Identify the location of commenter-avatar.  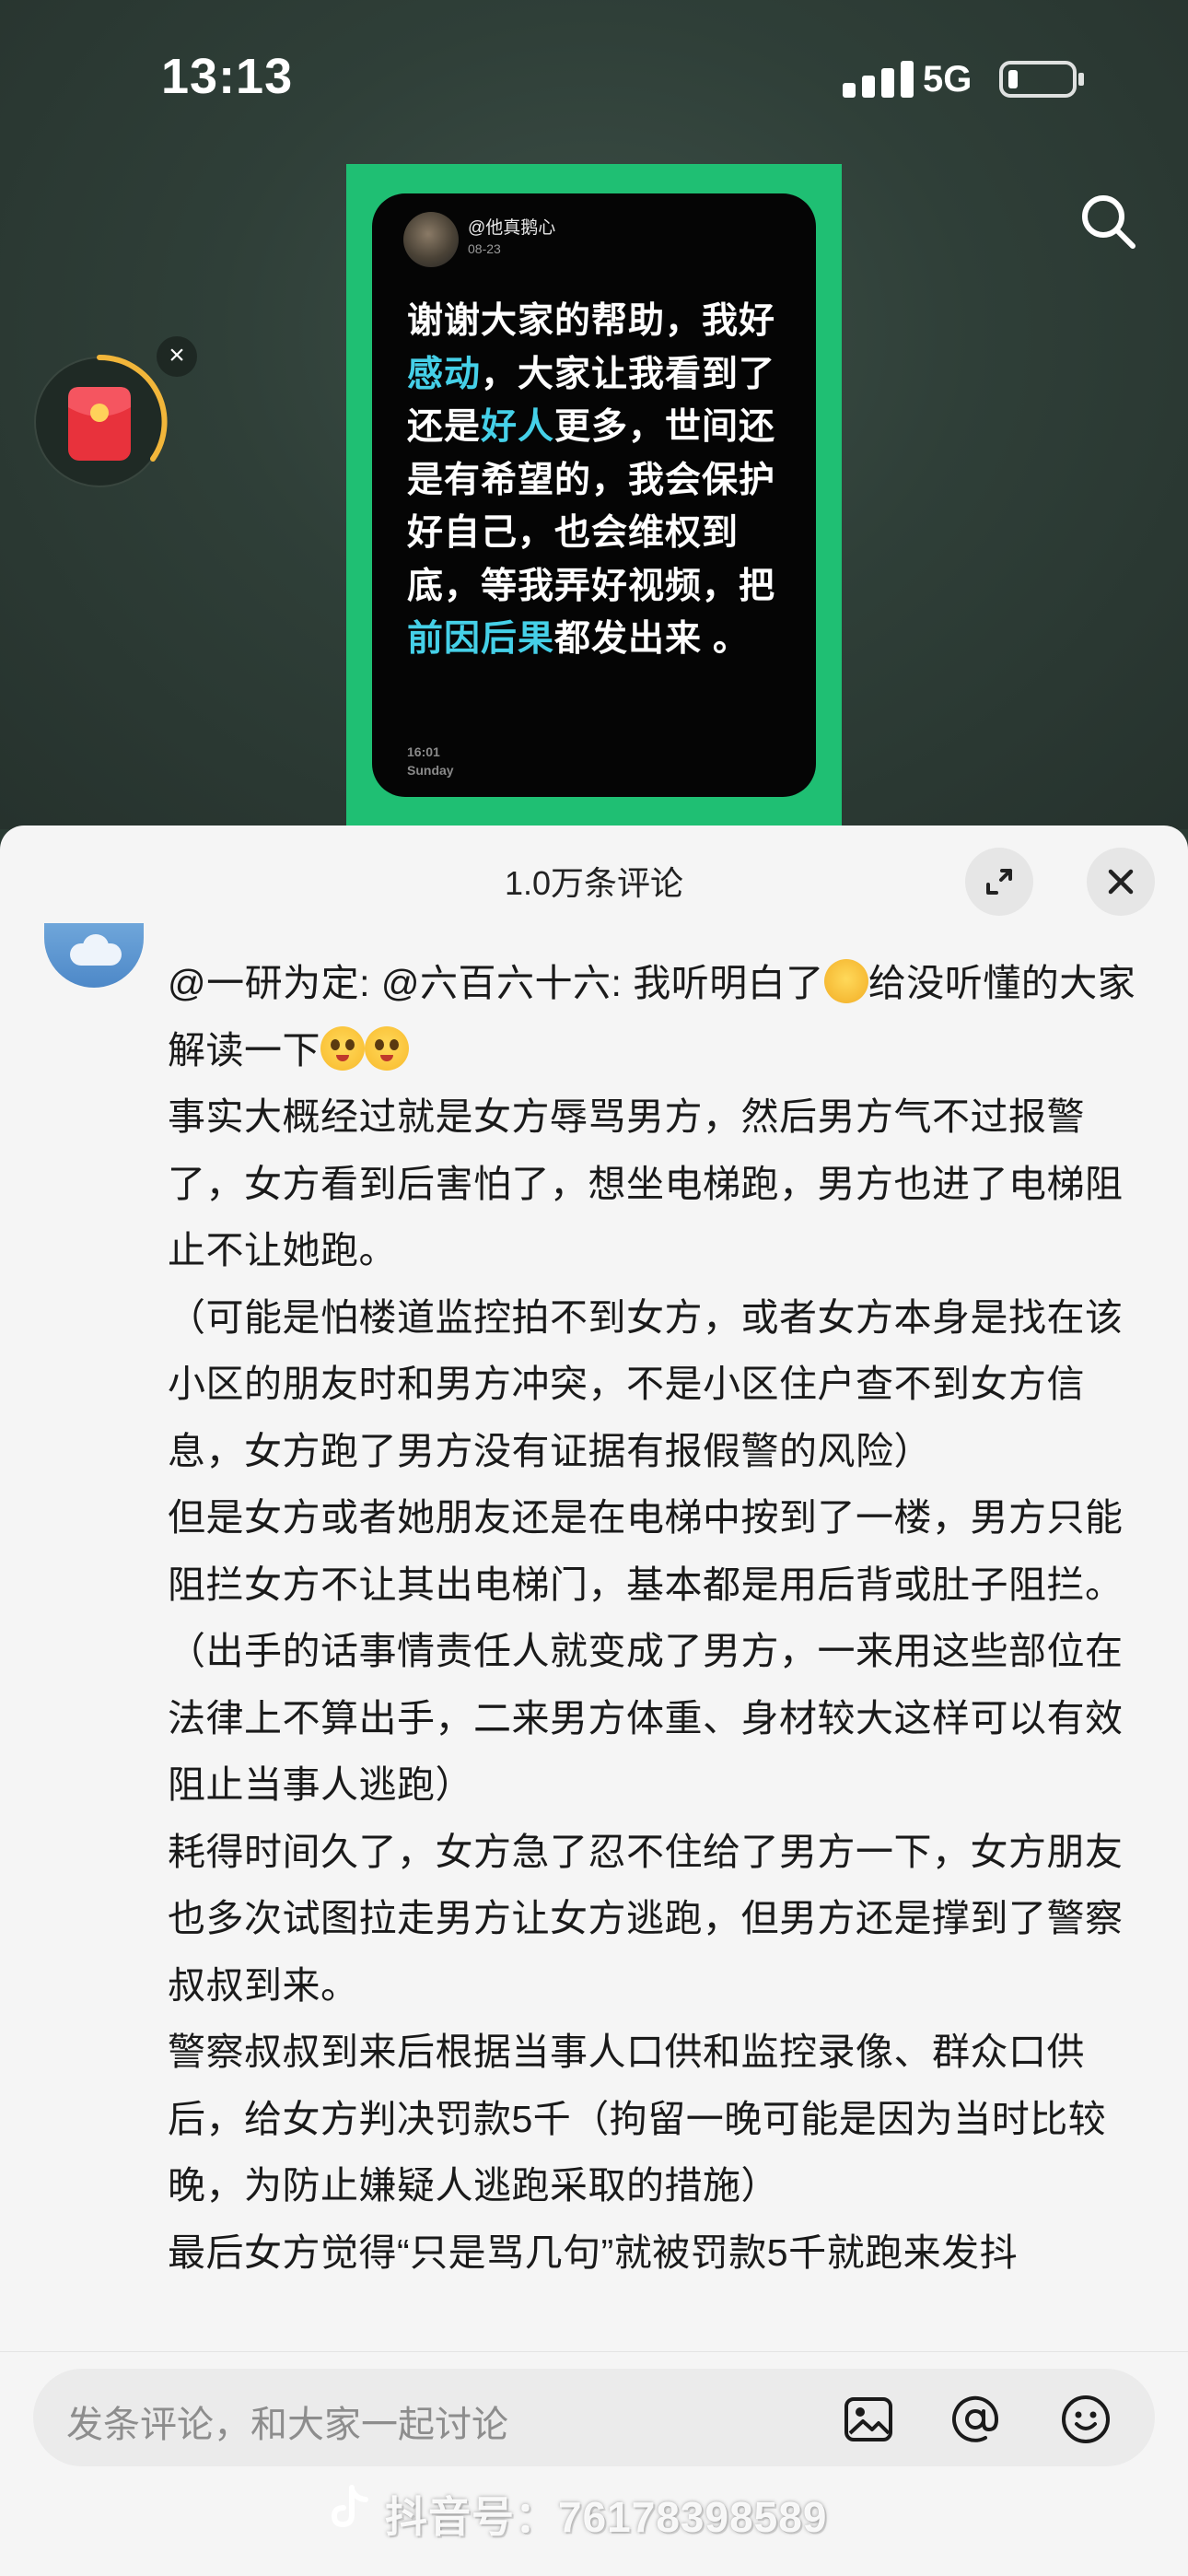
(94, 956).